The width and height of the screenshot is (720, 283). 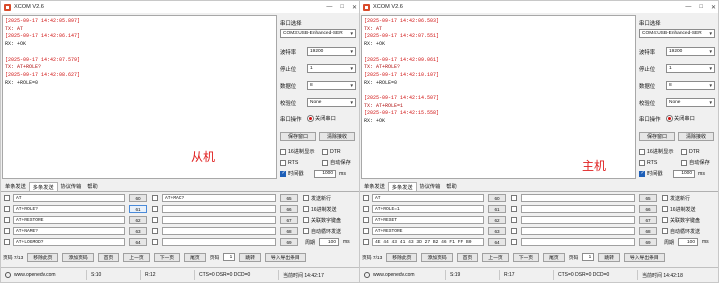 What do you see at coordinates (669, 118) in the screenshot?
I see `port-status-indicator` at bounding box center [669, 118].